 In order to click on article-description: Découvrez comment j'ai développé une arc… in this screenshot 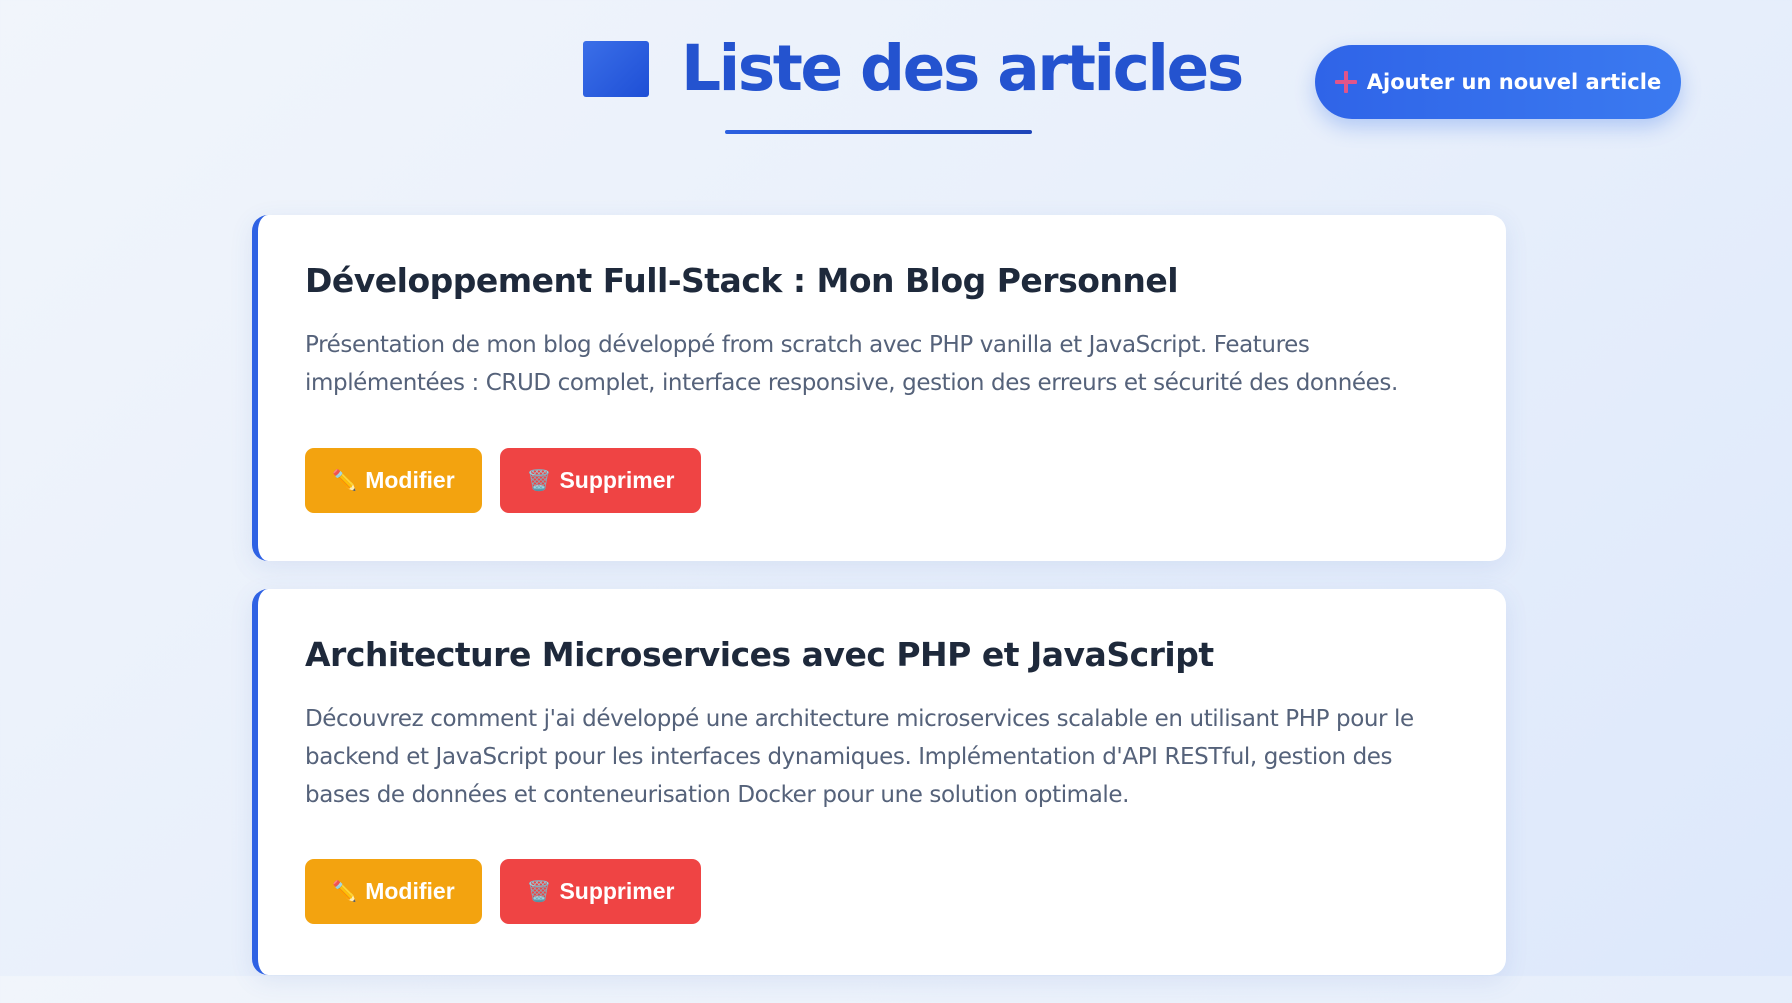, I will do `click(859, 757)`.